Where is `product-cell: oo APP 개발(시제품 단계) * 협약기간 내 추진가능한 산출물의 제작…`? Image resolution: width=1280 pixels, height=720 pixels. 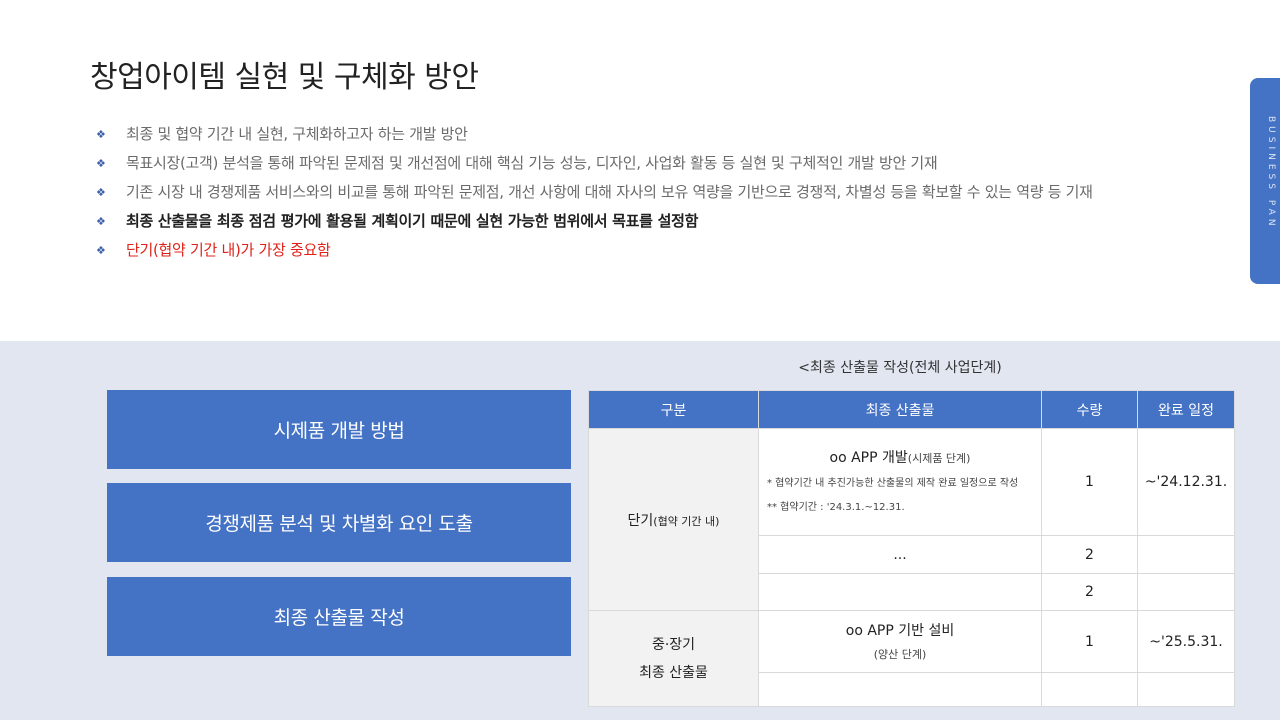
product-cell: oo APP 개발(시제품 단계) * 협약기간 내 추진가능한 산출물의 제작… is located at coordinates (900, 482).